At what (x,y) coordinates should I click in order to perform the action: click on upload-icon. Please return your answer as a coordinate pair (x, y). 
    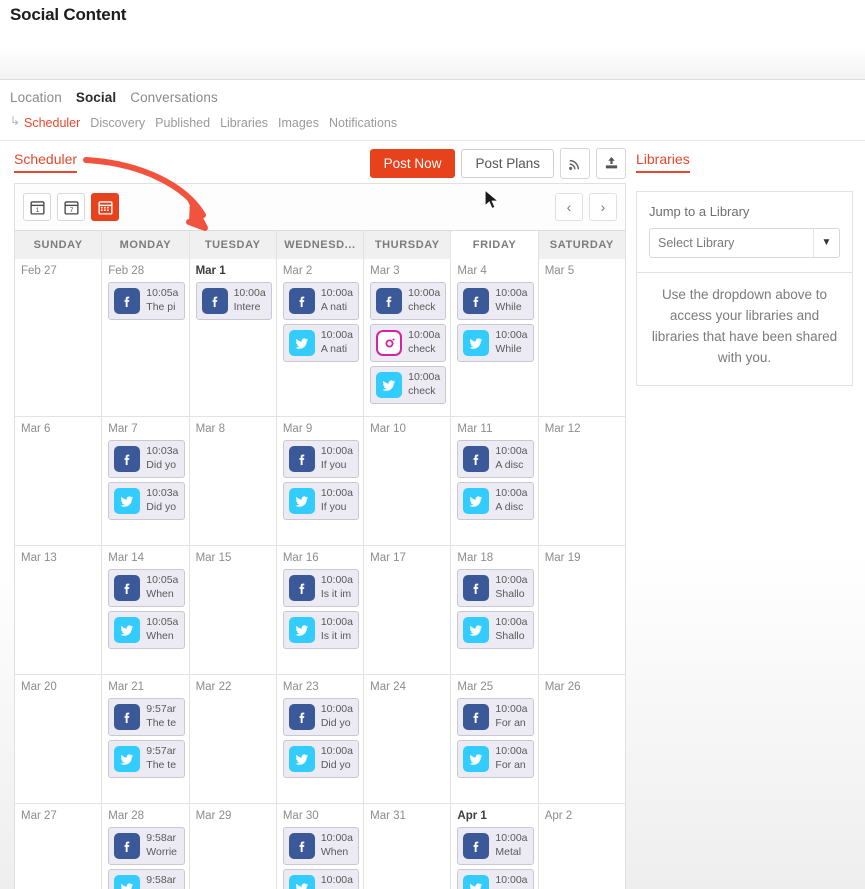
    Looking at the image, I should click on (611, 163).